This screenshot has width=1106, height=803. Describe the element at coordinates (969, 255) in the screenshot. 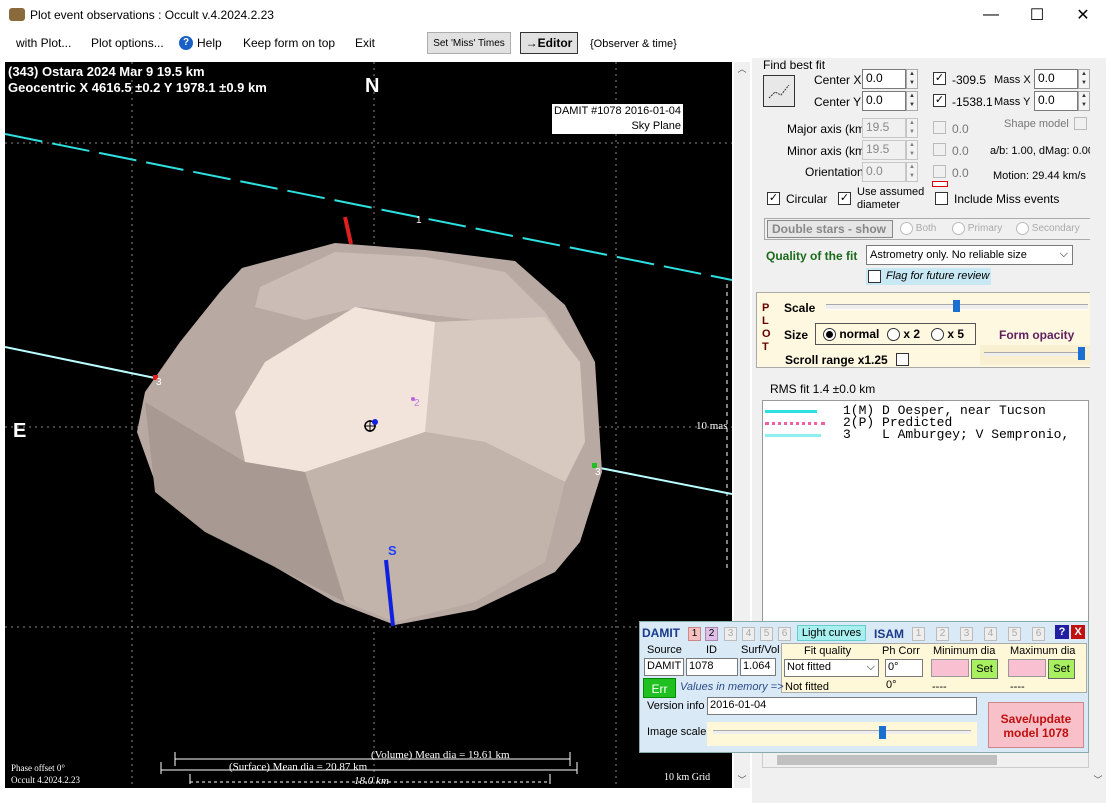

I see `quality-select: Astrometry only. No reliable size ⌵` at that location.